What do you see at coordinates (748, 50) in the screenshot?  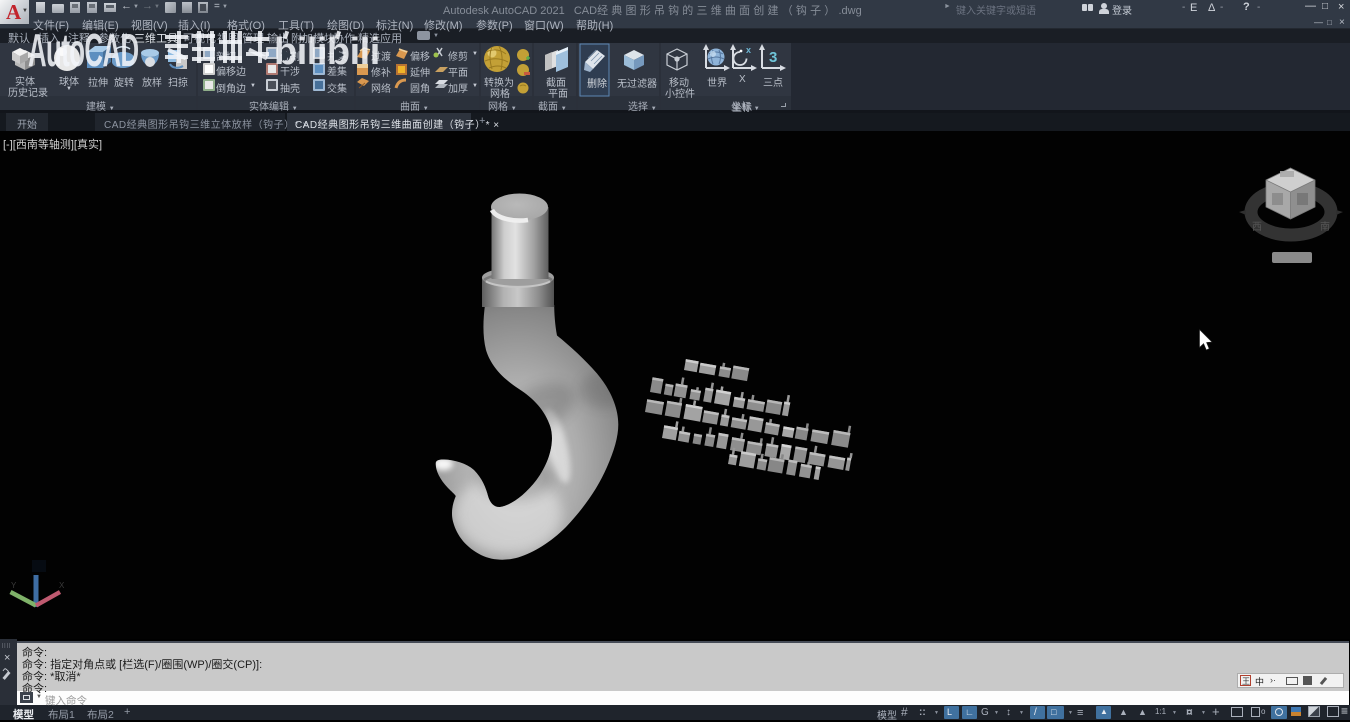 I see `svg-text: x` at bounding box center [748, 50].